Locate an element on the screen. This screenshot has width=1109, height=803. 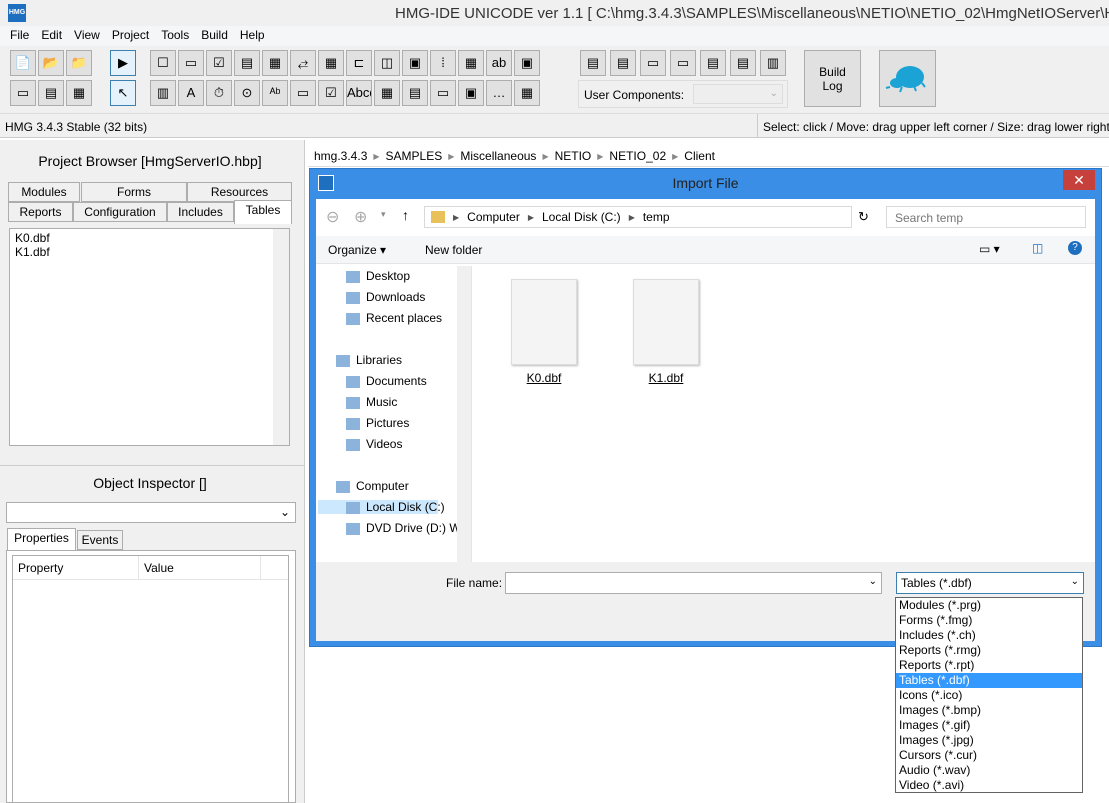
toolbar-button: ⏱ is located at coordinates (219, 93).